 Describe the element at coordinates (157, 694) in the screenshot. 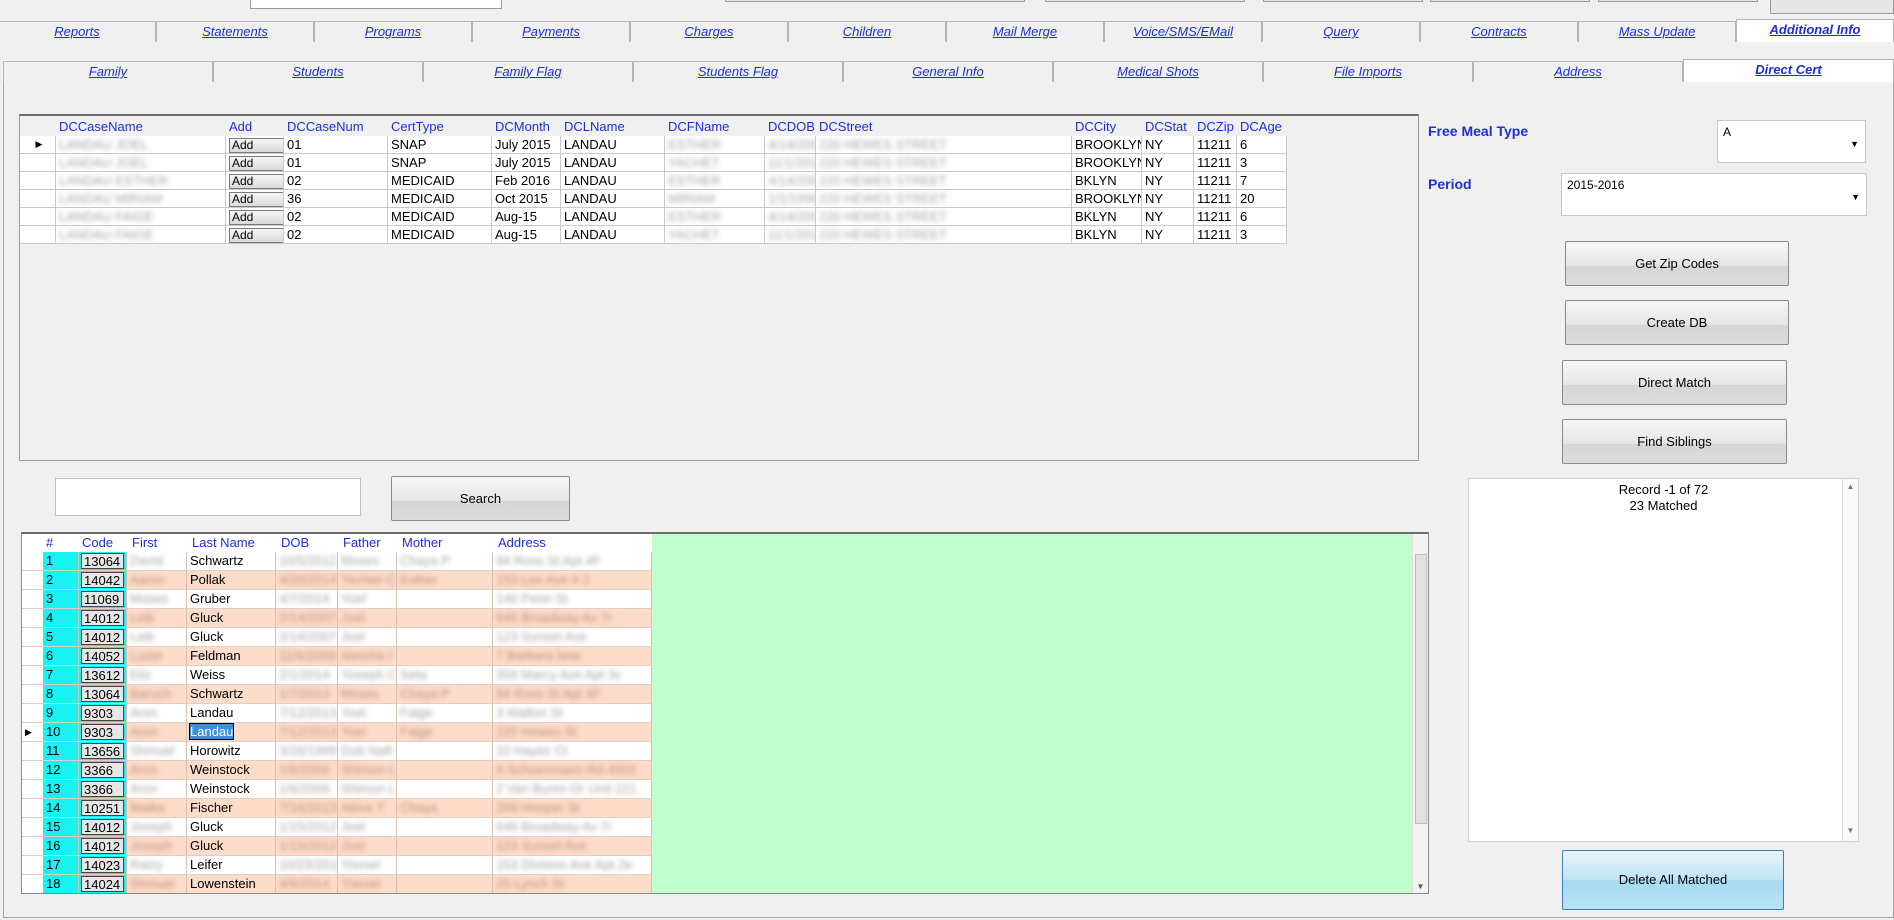

I see `first-cell: Baruch` at that location.